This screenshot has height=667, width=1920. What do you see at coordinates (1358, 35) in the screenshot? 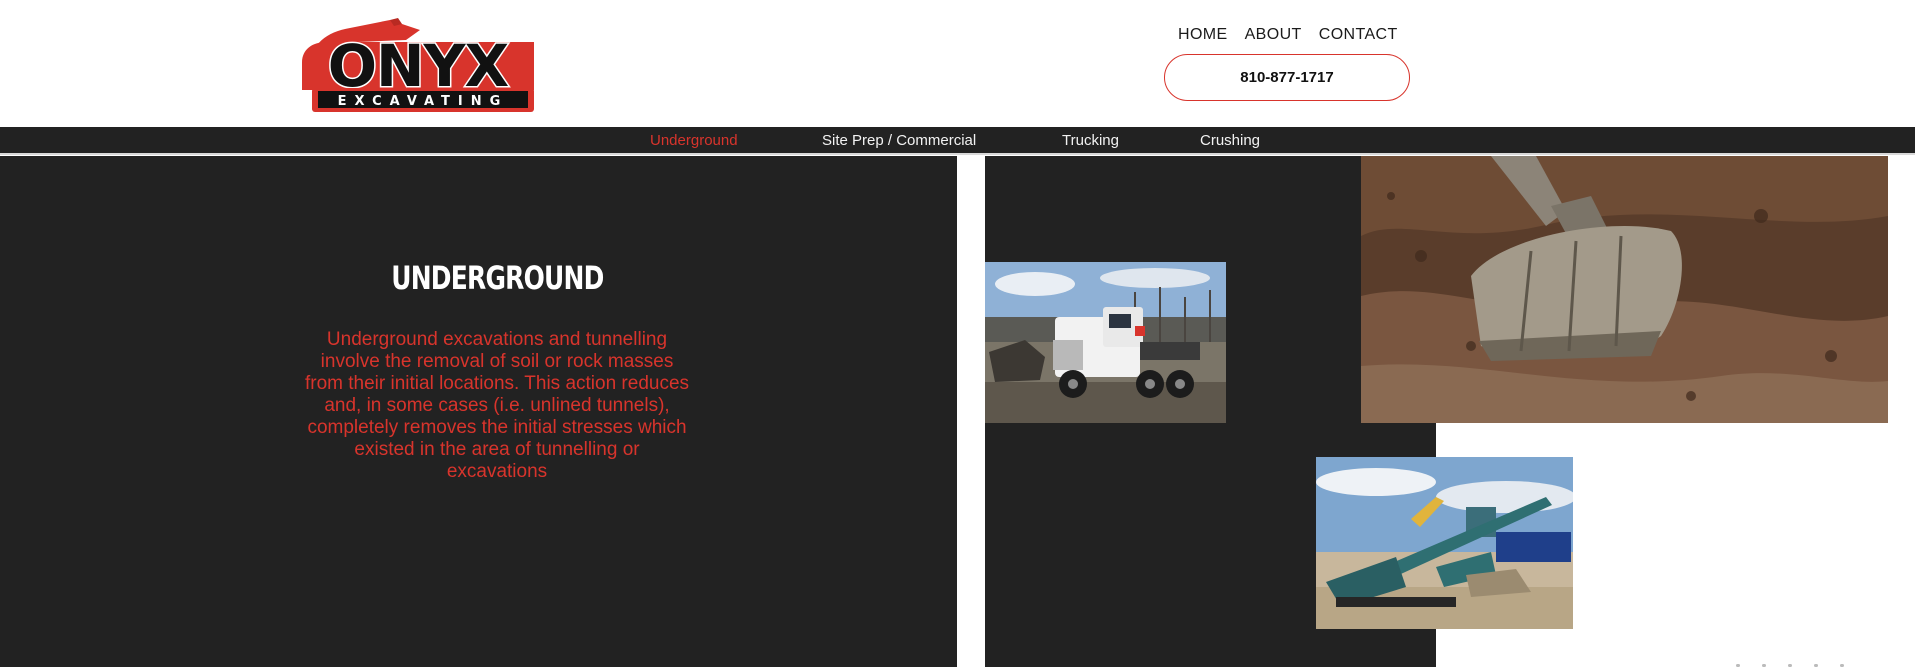
I see `nav-contact-link: CONTACT` at bounding box center [1358, 35].